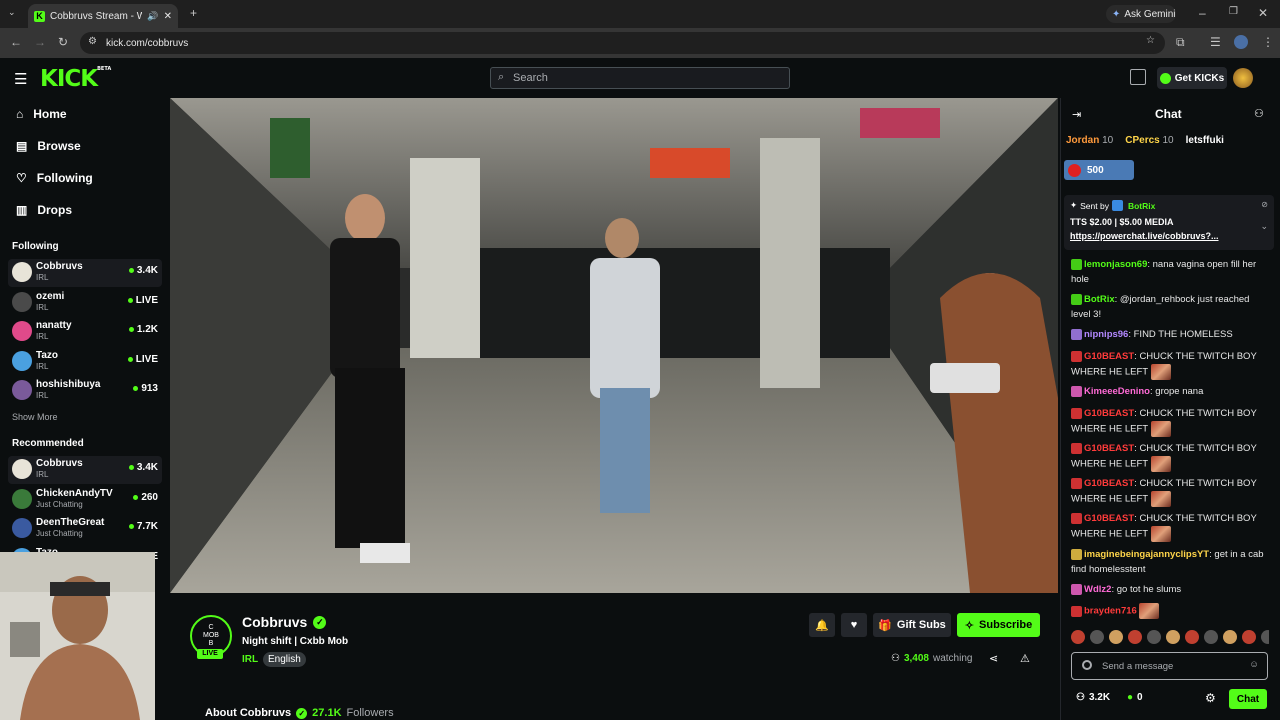 Image resolution: width=1280 pixels, height=720 pixels. Describe the element at coordinates (1099, 299) in the screenshot. I see `chat-username: BotRix` at that location.